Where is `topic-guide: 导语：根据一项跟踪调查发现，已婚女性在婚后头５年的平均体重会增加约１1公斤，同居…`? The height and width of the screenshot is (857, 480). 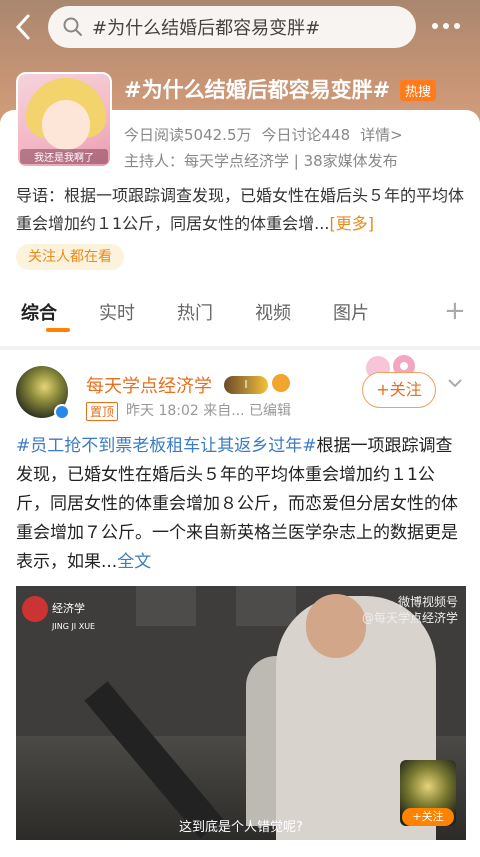 topic-guide: 导语：根据一项跟踪调查发现，已婚女性在婚后头５年的平均体重会增加约１1公斤，同居… is located at coordinates (241, 210).